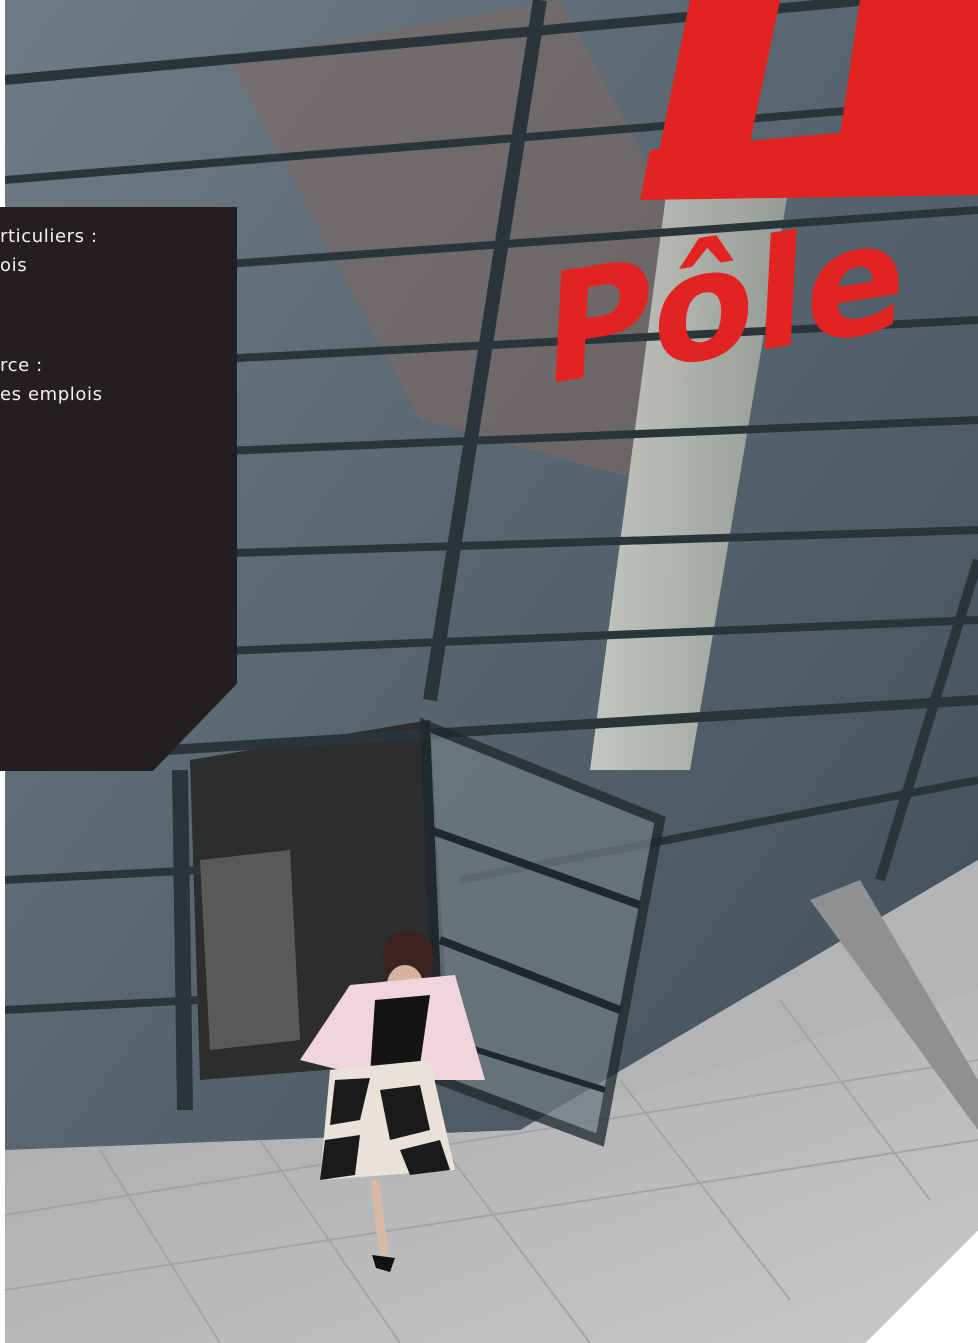 The height and width of the screenshot is (1343, 978). What do you see at coordinates (14, 265) in the screenshot?
I see `panel-line-2: ois` at bounding box center [14, 265].